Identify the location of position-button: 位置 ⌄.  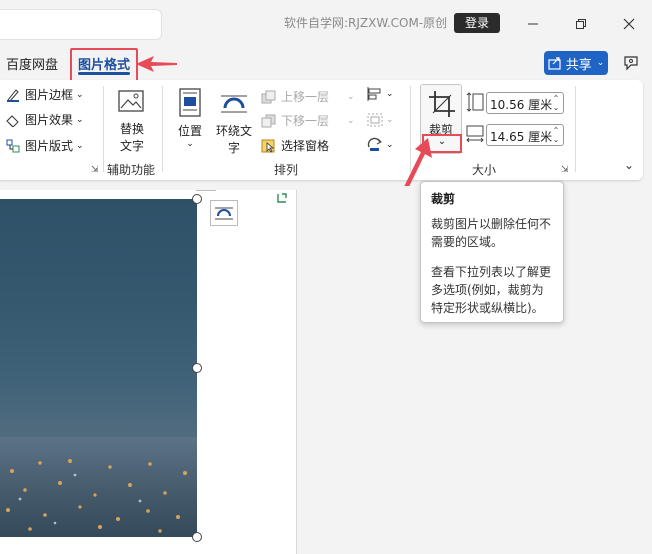
(190, 118).